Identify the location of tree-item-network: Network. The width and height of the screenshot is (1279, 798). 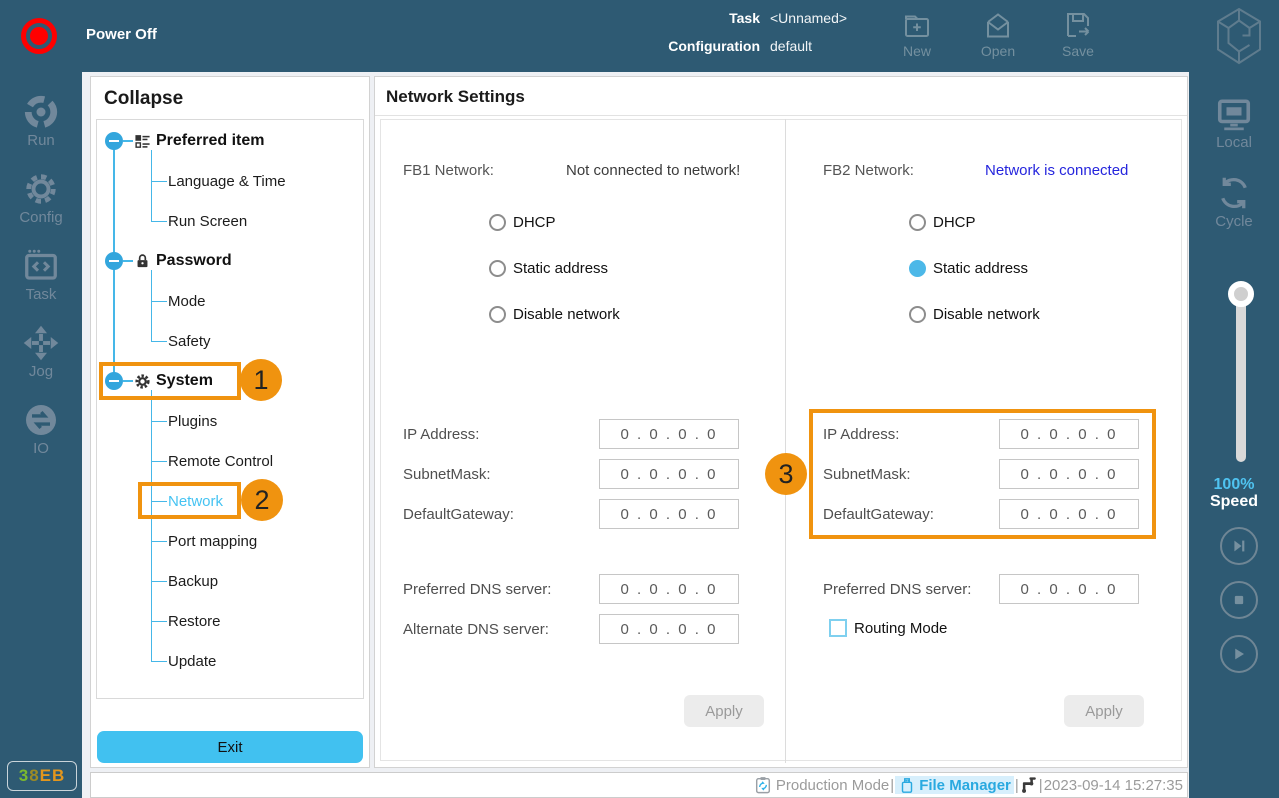
(227, 501).